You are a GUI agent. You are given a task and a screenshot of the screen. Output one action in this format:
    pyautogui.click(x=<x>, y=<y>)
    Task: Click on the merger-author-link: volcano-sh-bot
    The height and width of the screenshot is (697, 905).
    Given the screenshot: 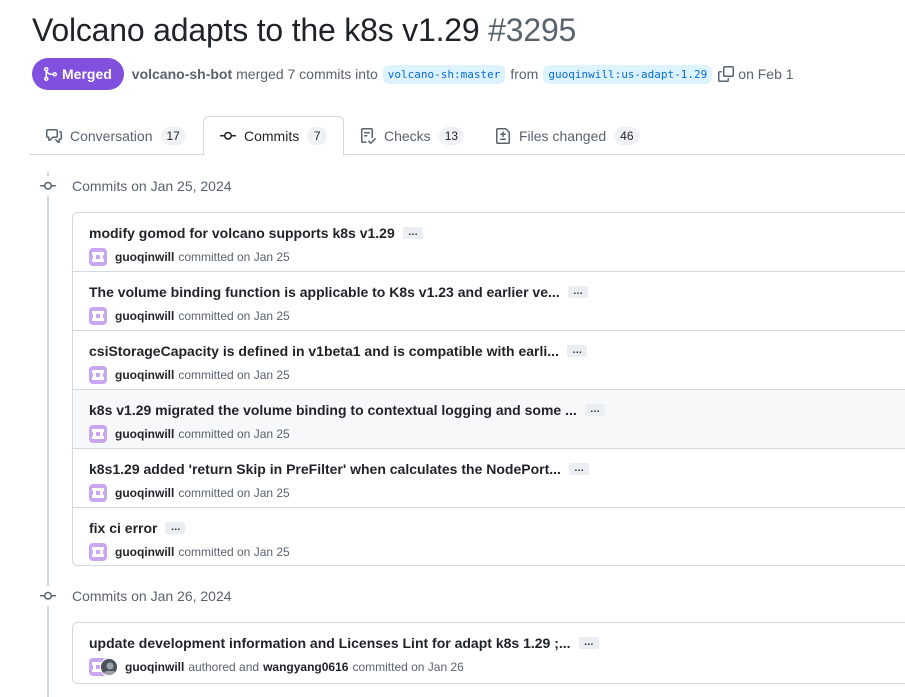 What is the action you would take?
    pyautogui.click(x=182, y=74)
    